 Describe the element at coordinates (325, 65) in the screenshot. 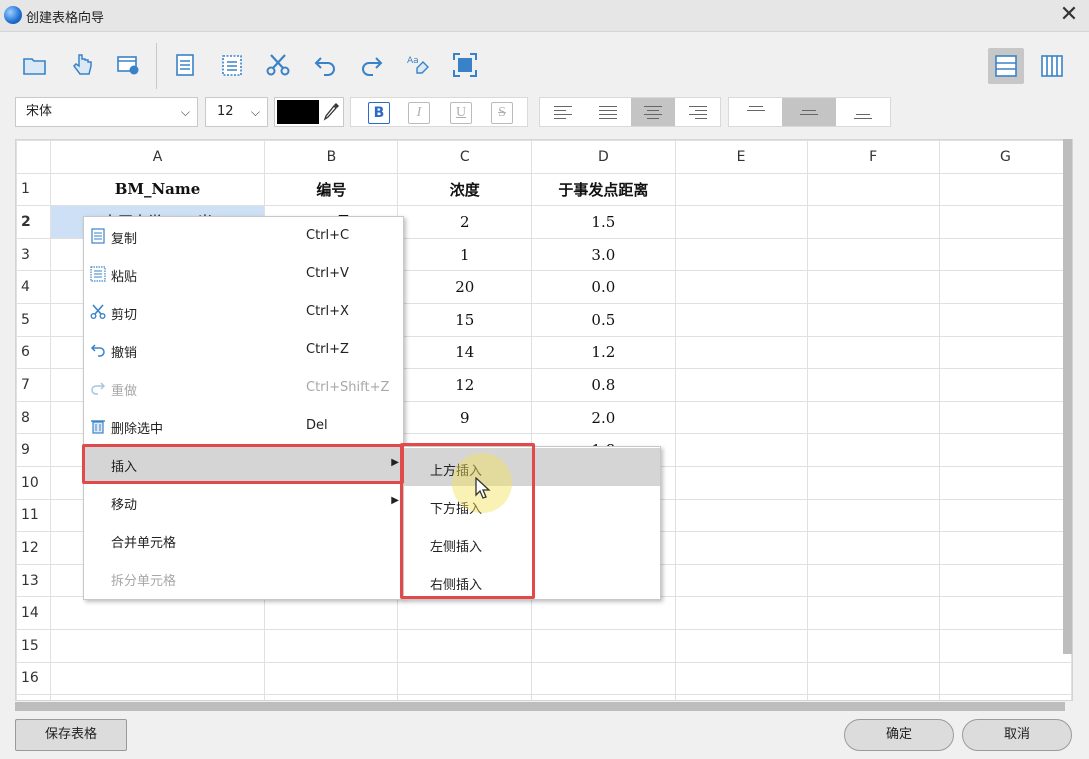

I see `undo-icon` at that location.